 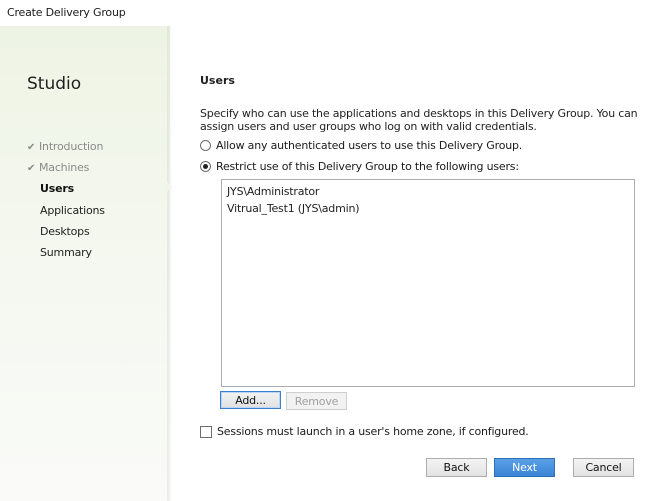 What do you see at coordinates (72, 210) in the screenshot?
I see `nav-step-applications: Applications` at bounding box center [72, 210].